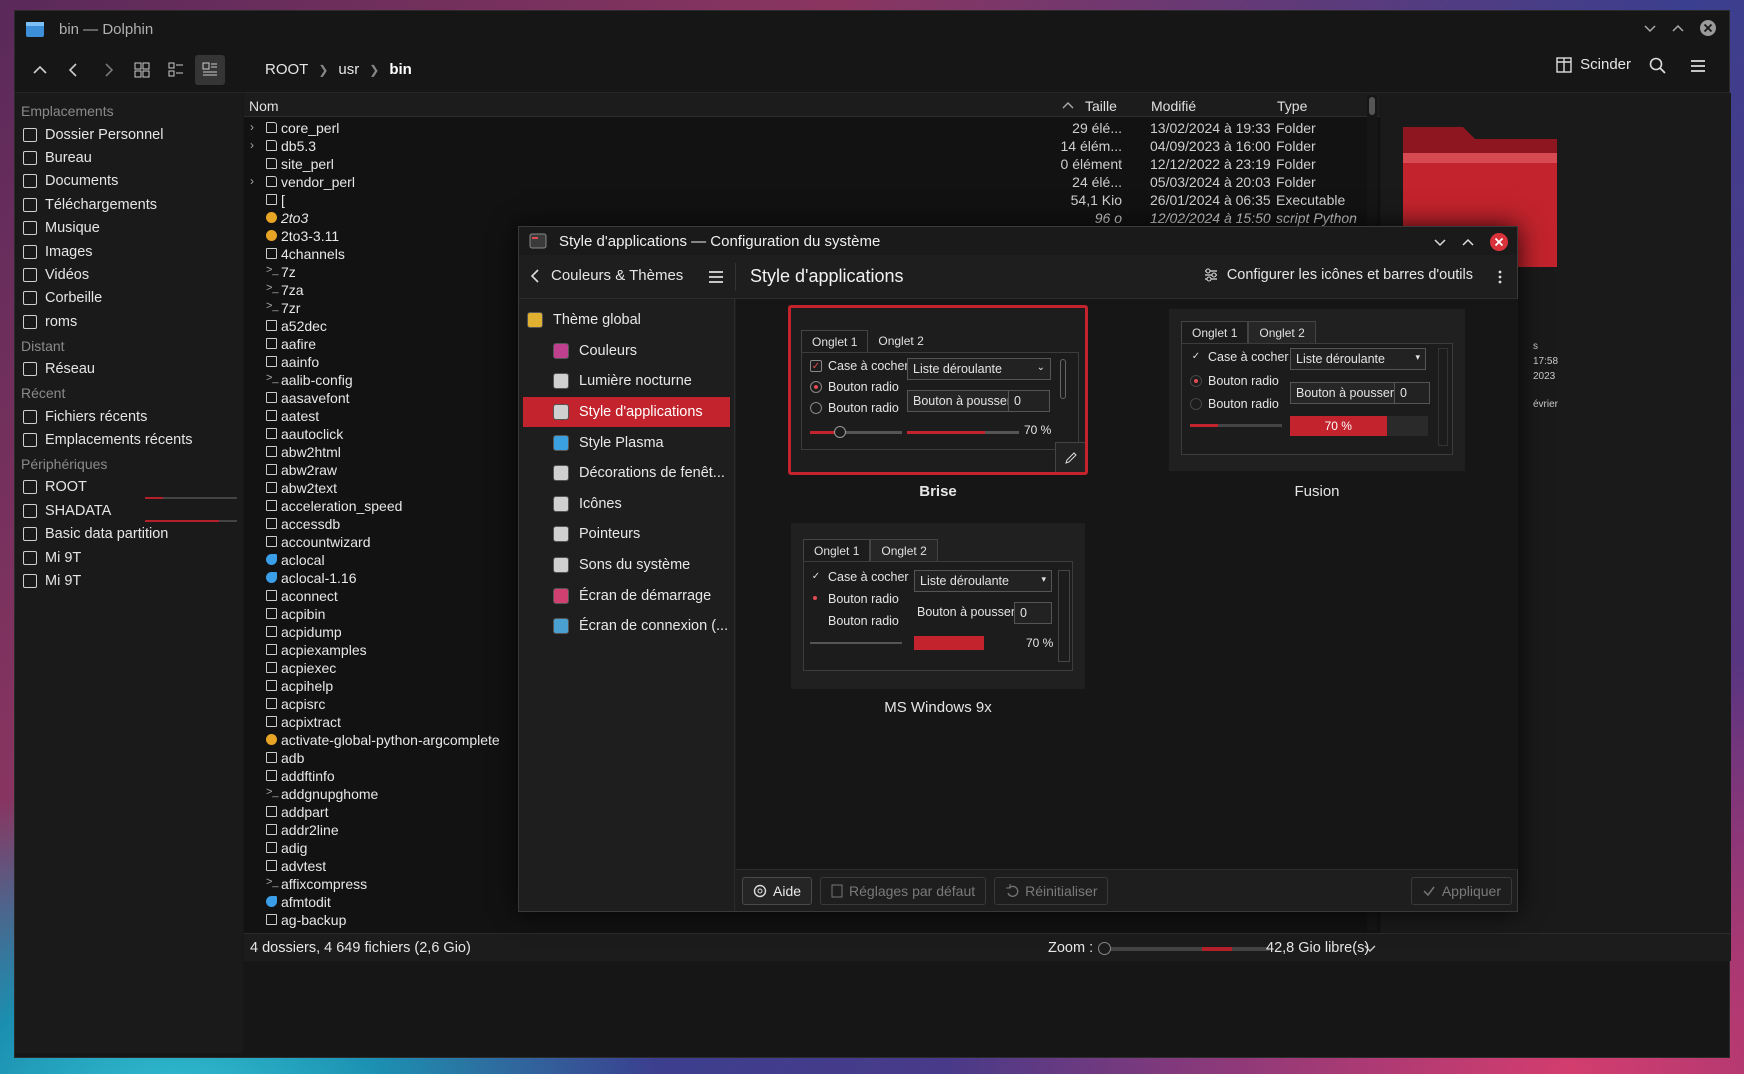  I want to click on preview-scrollbar, so click(1443, 397).